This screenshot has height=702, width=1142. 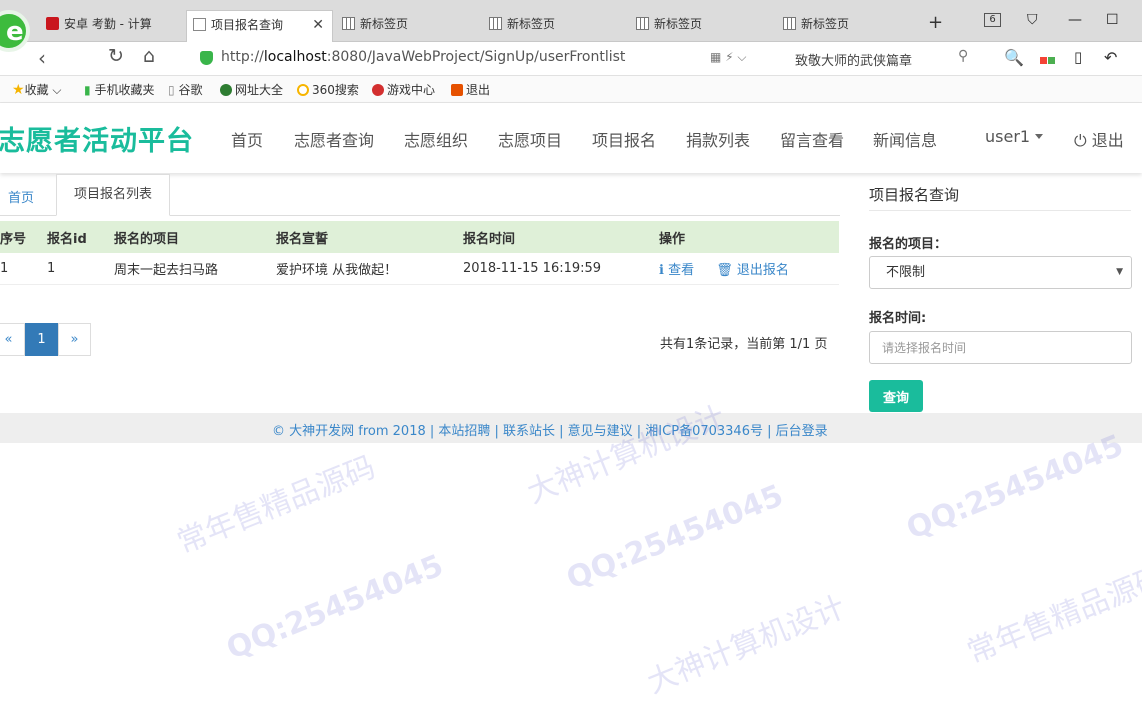 I want to click on watermark-qq: QQ:25454045, so click(x=675, y=537).